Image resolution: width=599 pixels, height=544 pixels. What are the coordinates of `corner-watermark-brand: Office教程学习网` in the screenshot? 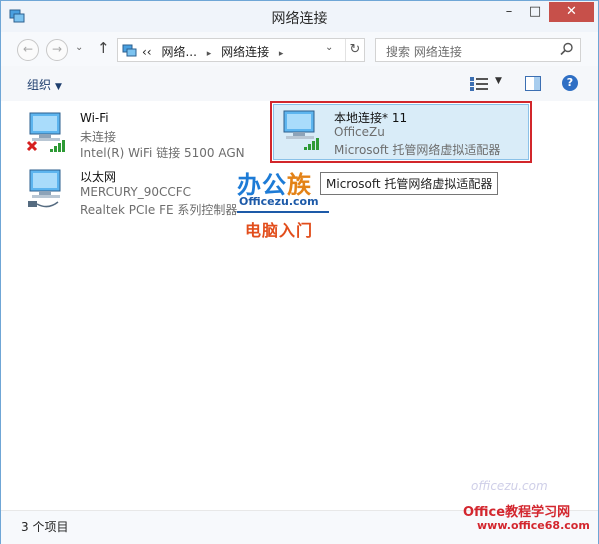 It's located at (517, 512).